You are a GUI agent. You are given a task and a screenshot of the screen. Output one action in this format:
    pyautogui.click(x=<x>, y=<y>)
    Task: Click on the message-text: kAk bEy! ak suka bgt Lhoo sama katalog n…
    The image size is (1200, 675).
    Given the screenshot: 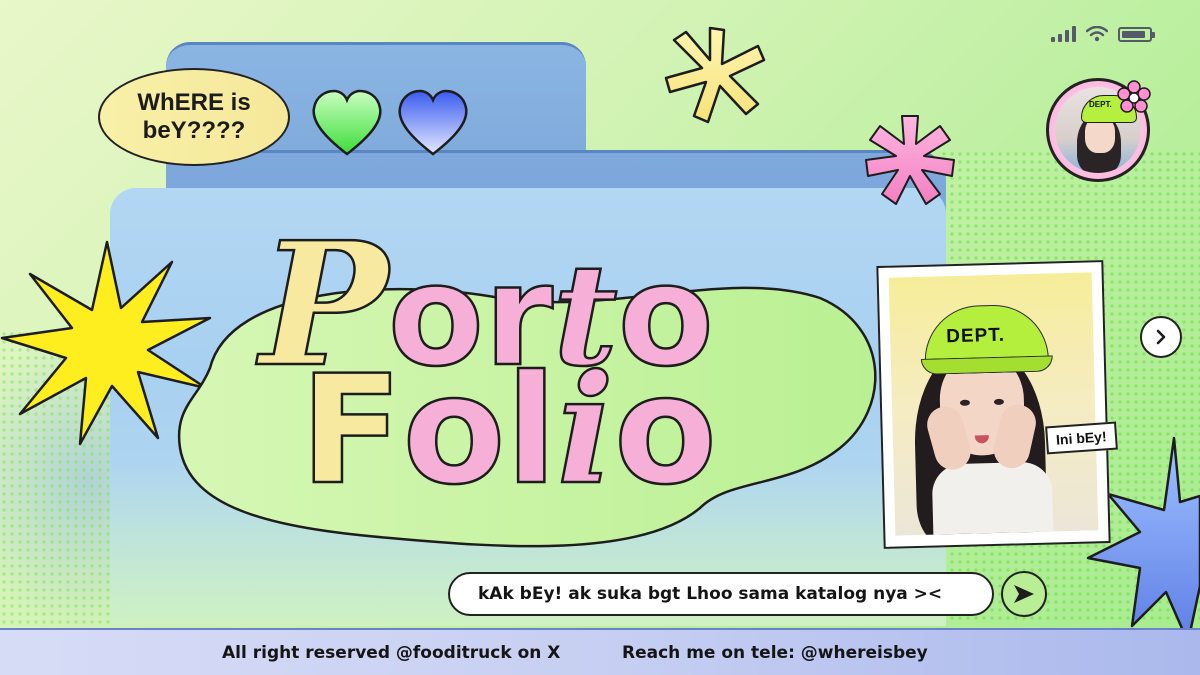 What is the action you would take?
    pyautogui.click(x=710, y=594)
    